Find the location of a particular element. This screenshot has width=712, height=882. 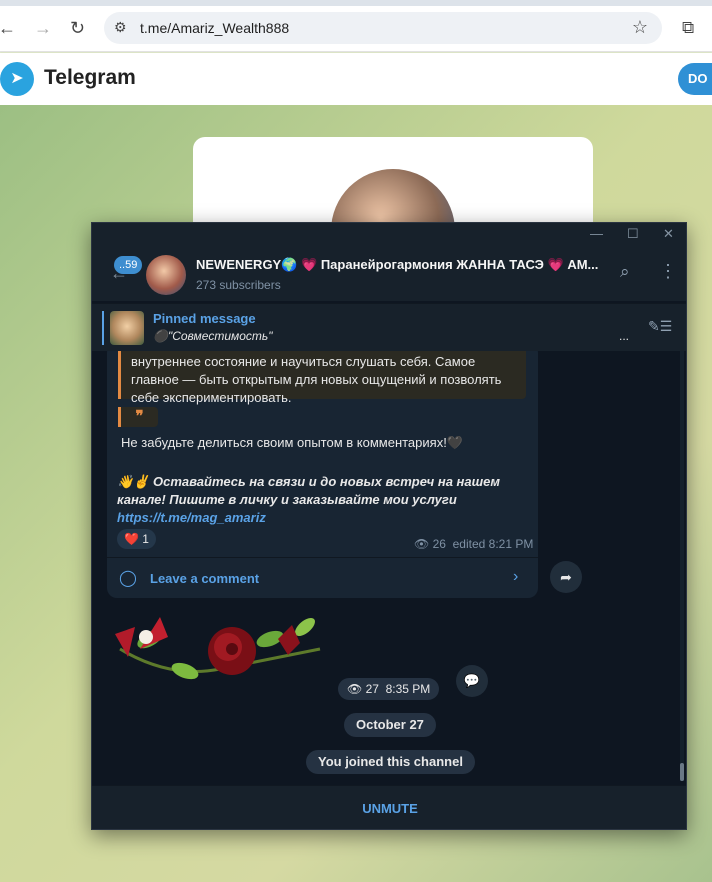

unmute-button: UNMUTE is located at coordinates (389, 808).